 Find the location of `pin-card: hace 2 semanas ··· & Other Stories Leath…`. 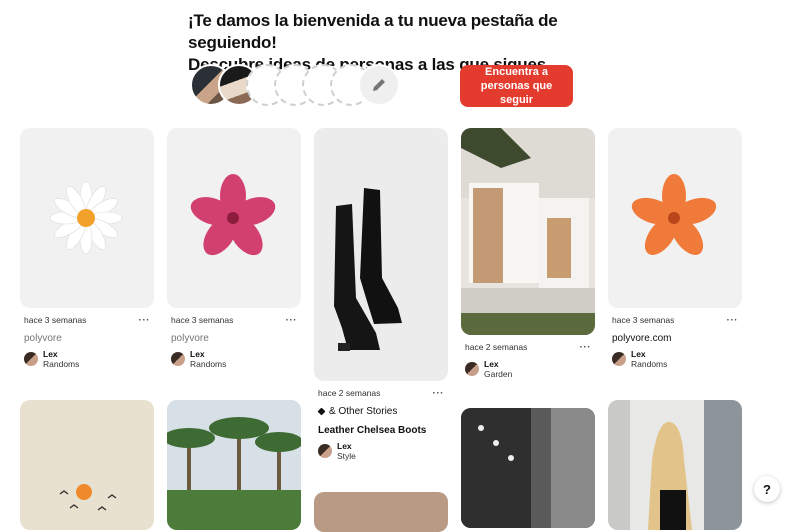

pin-card: hace 2 semanas ··· & Other Stories Leath… is located at coordinates (381, 294).